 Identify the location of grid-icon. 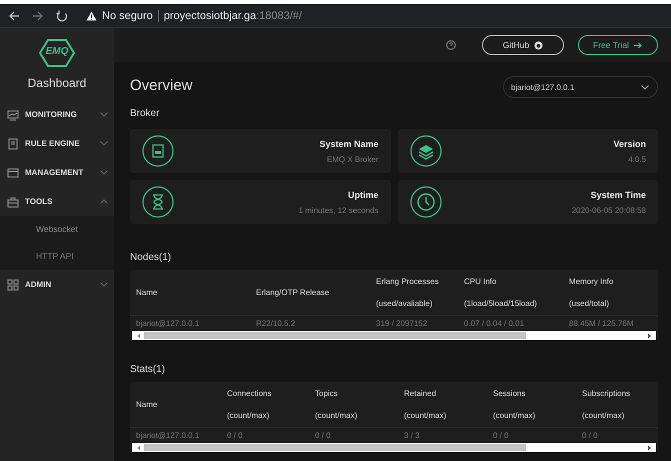
(13, 284).